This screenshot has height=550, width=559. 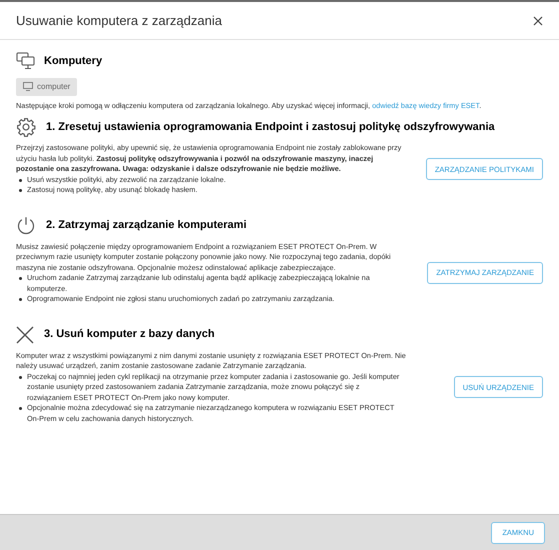 I want to click on gear-icon, so click(x=26, y=127).